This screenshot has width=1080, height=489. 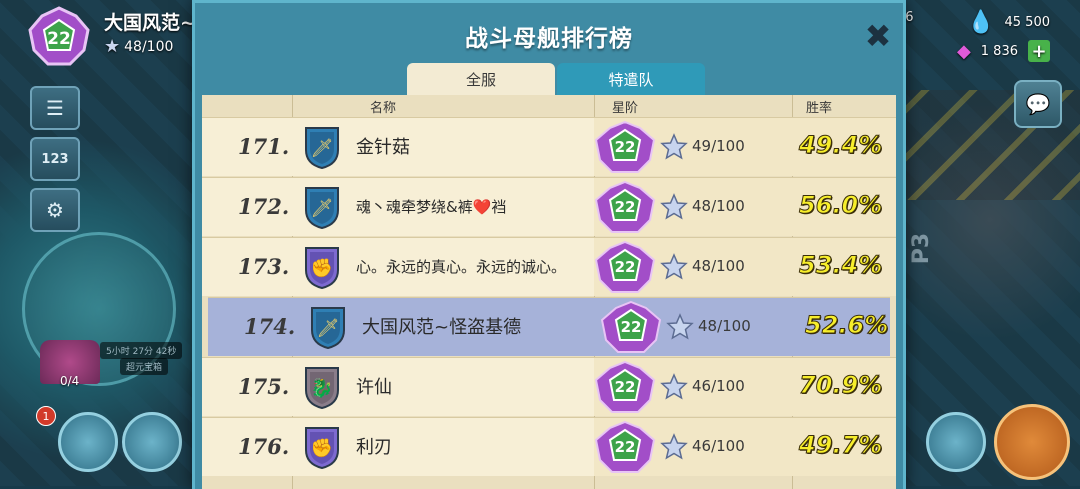 I want to click on tab-task-force: 特遣队, so click(x=631, y=79).